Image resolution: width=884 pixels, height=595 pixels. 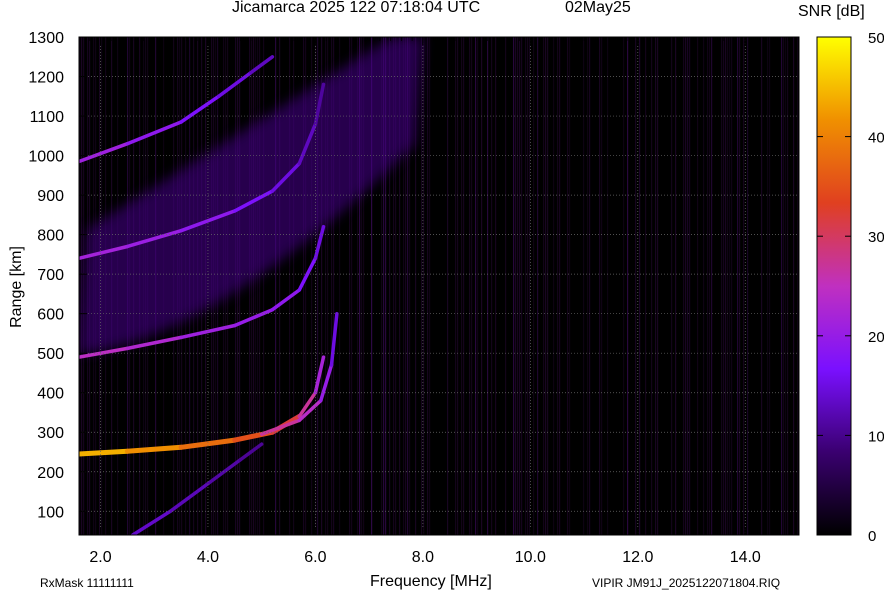 What do you see at coordinates (50, 354) in the screenshot?
I see `y-tick-label: 500` at bounding box center [50, 354].